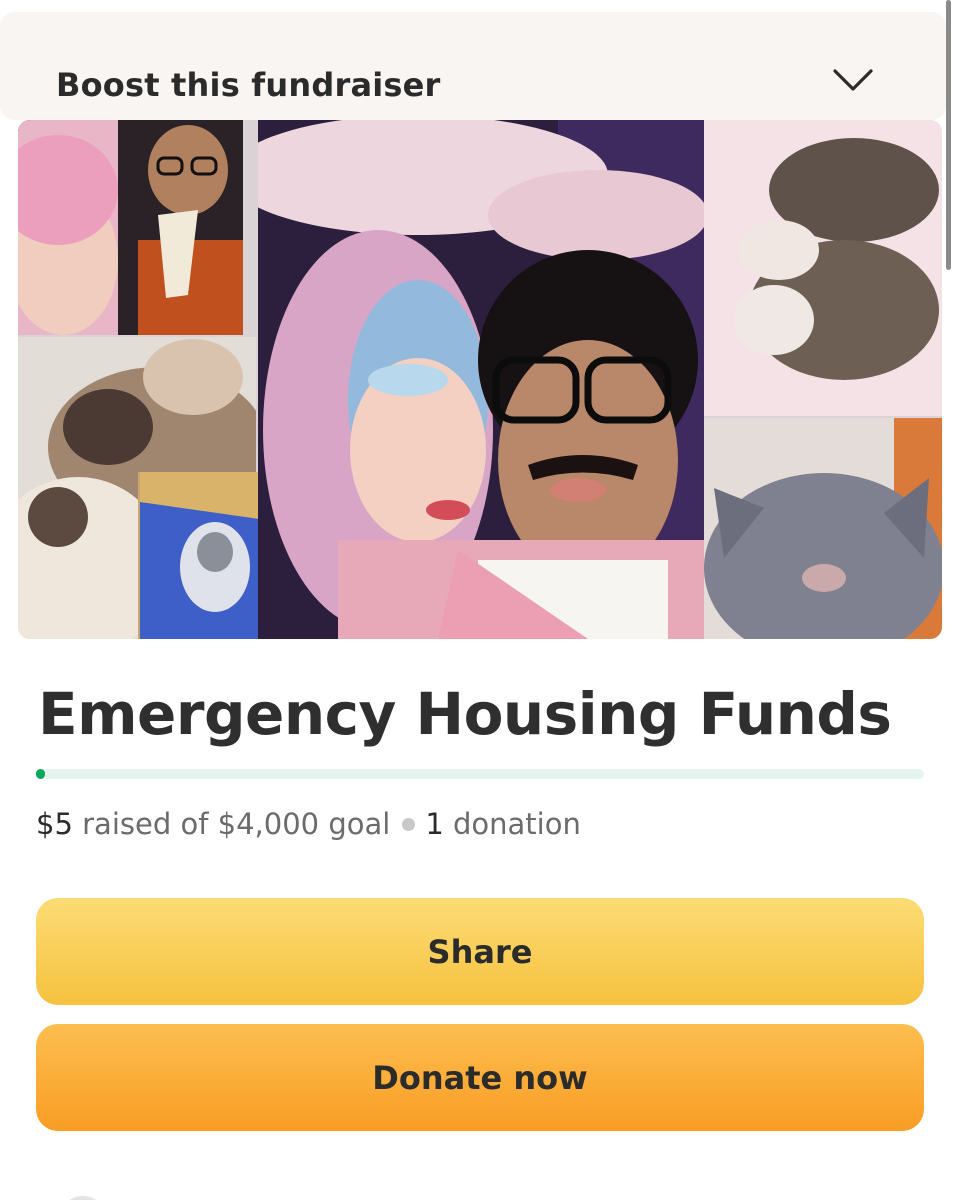 The image size is (960, 1200). I want to click on goal-label: goal, so click(359, 824).